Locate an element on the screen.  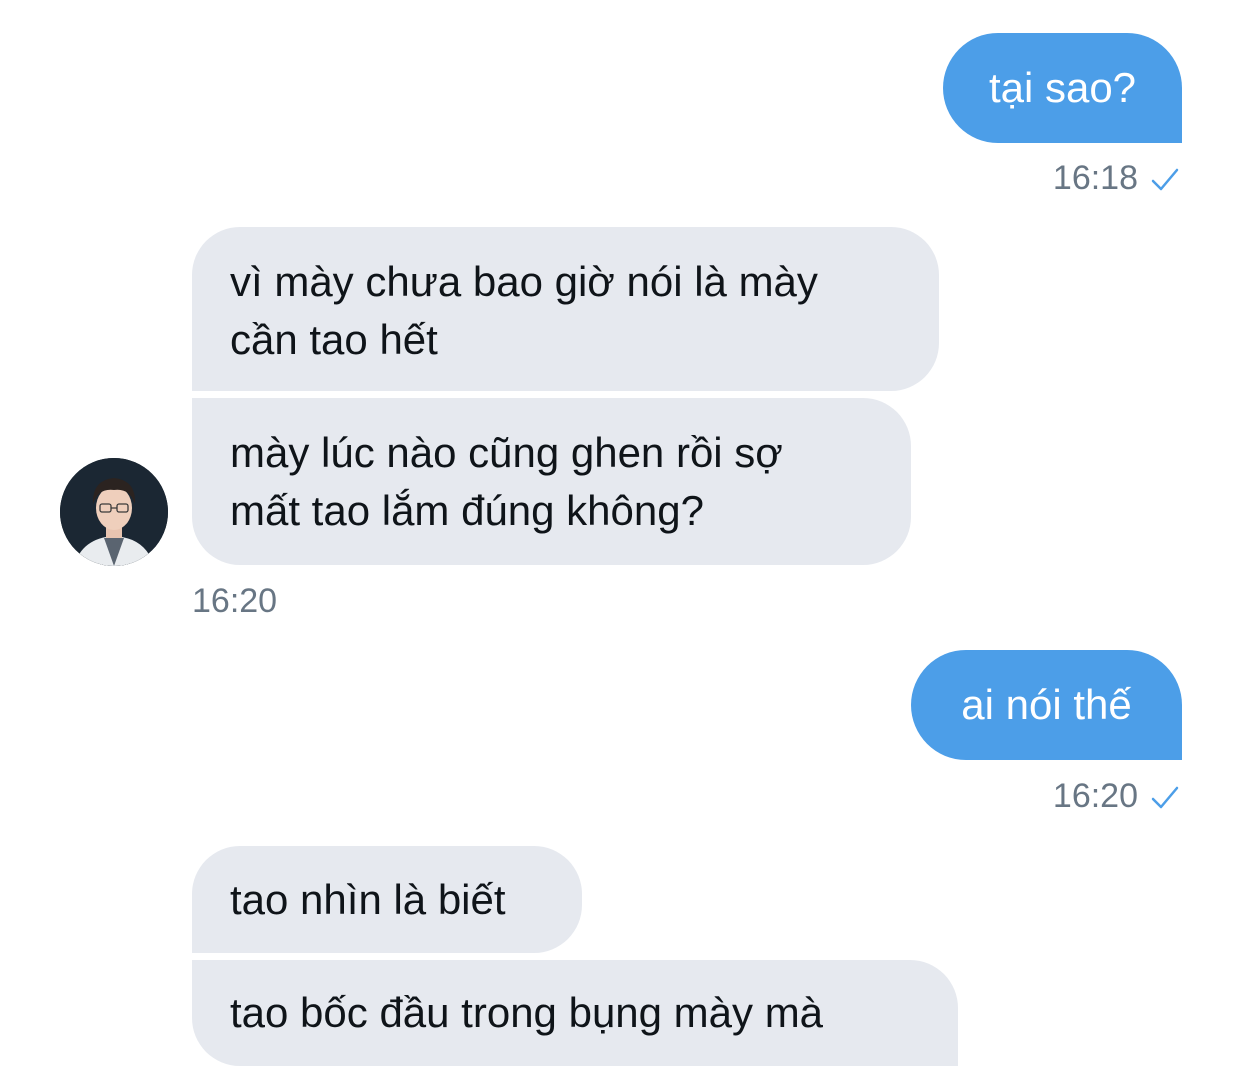
message-line: cần tao hết is located at coordinates (334, 339).